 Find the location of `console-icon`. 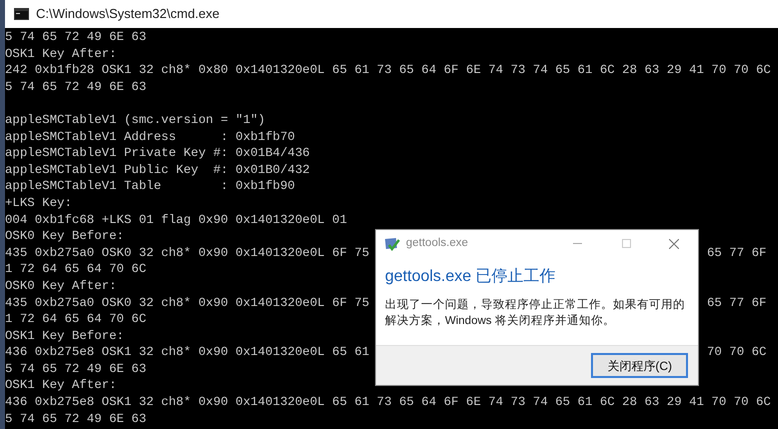

console-icon is located at coordinates (21, 14).